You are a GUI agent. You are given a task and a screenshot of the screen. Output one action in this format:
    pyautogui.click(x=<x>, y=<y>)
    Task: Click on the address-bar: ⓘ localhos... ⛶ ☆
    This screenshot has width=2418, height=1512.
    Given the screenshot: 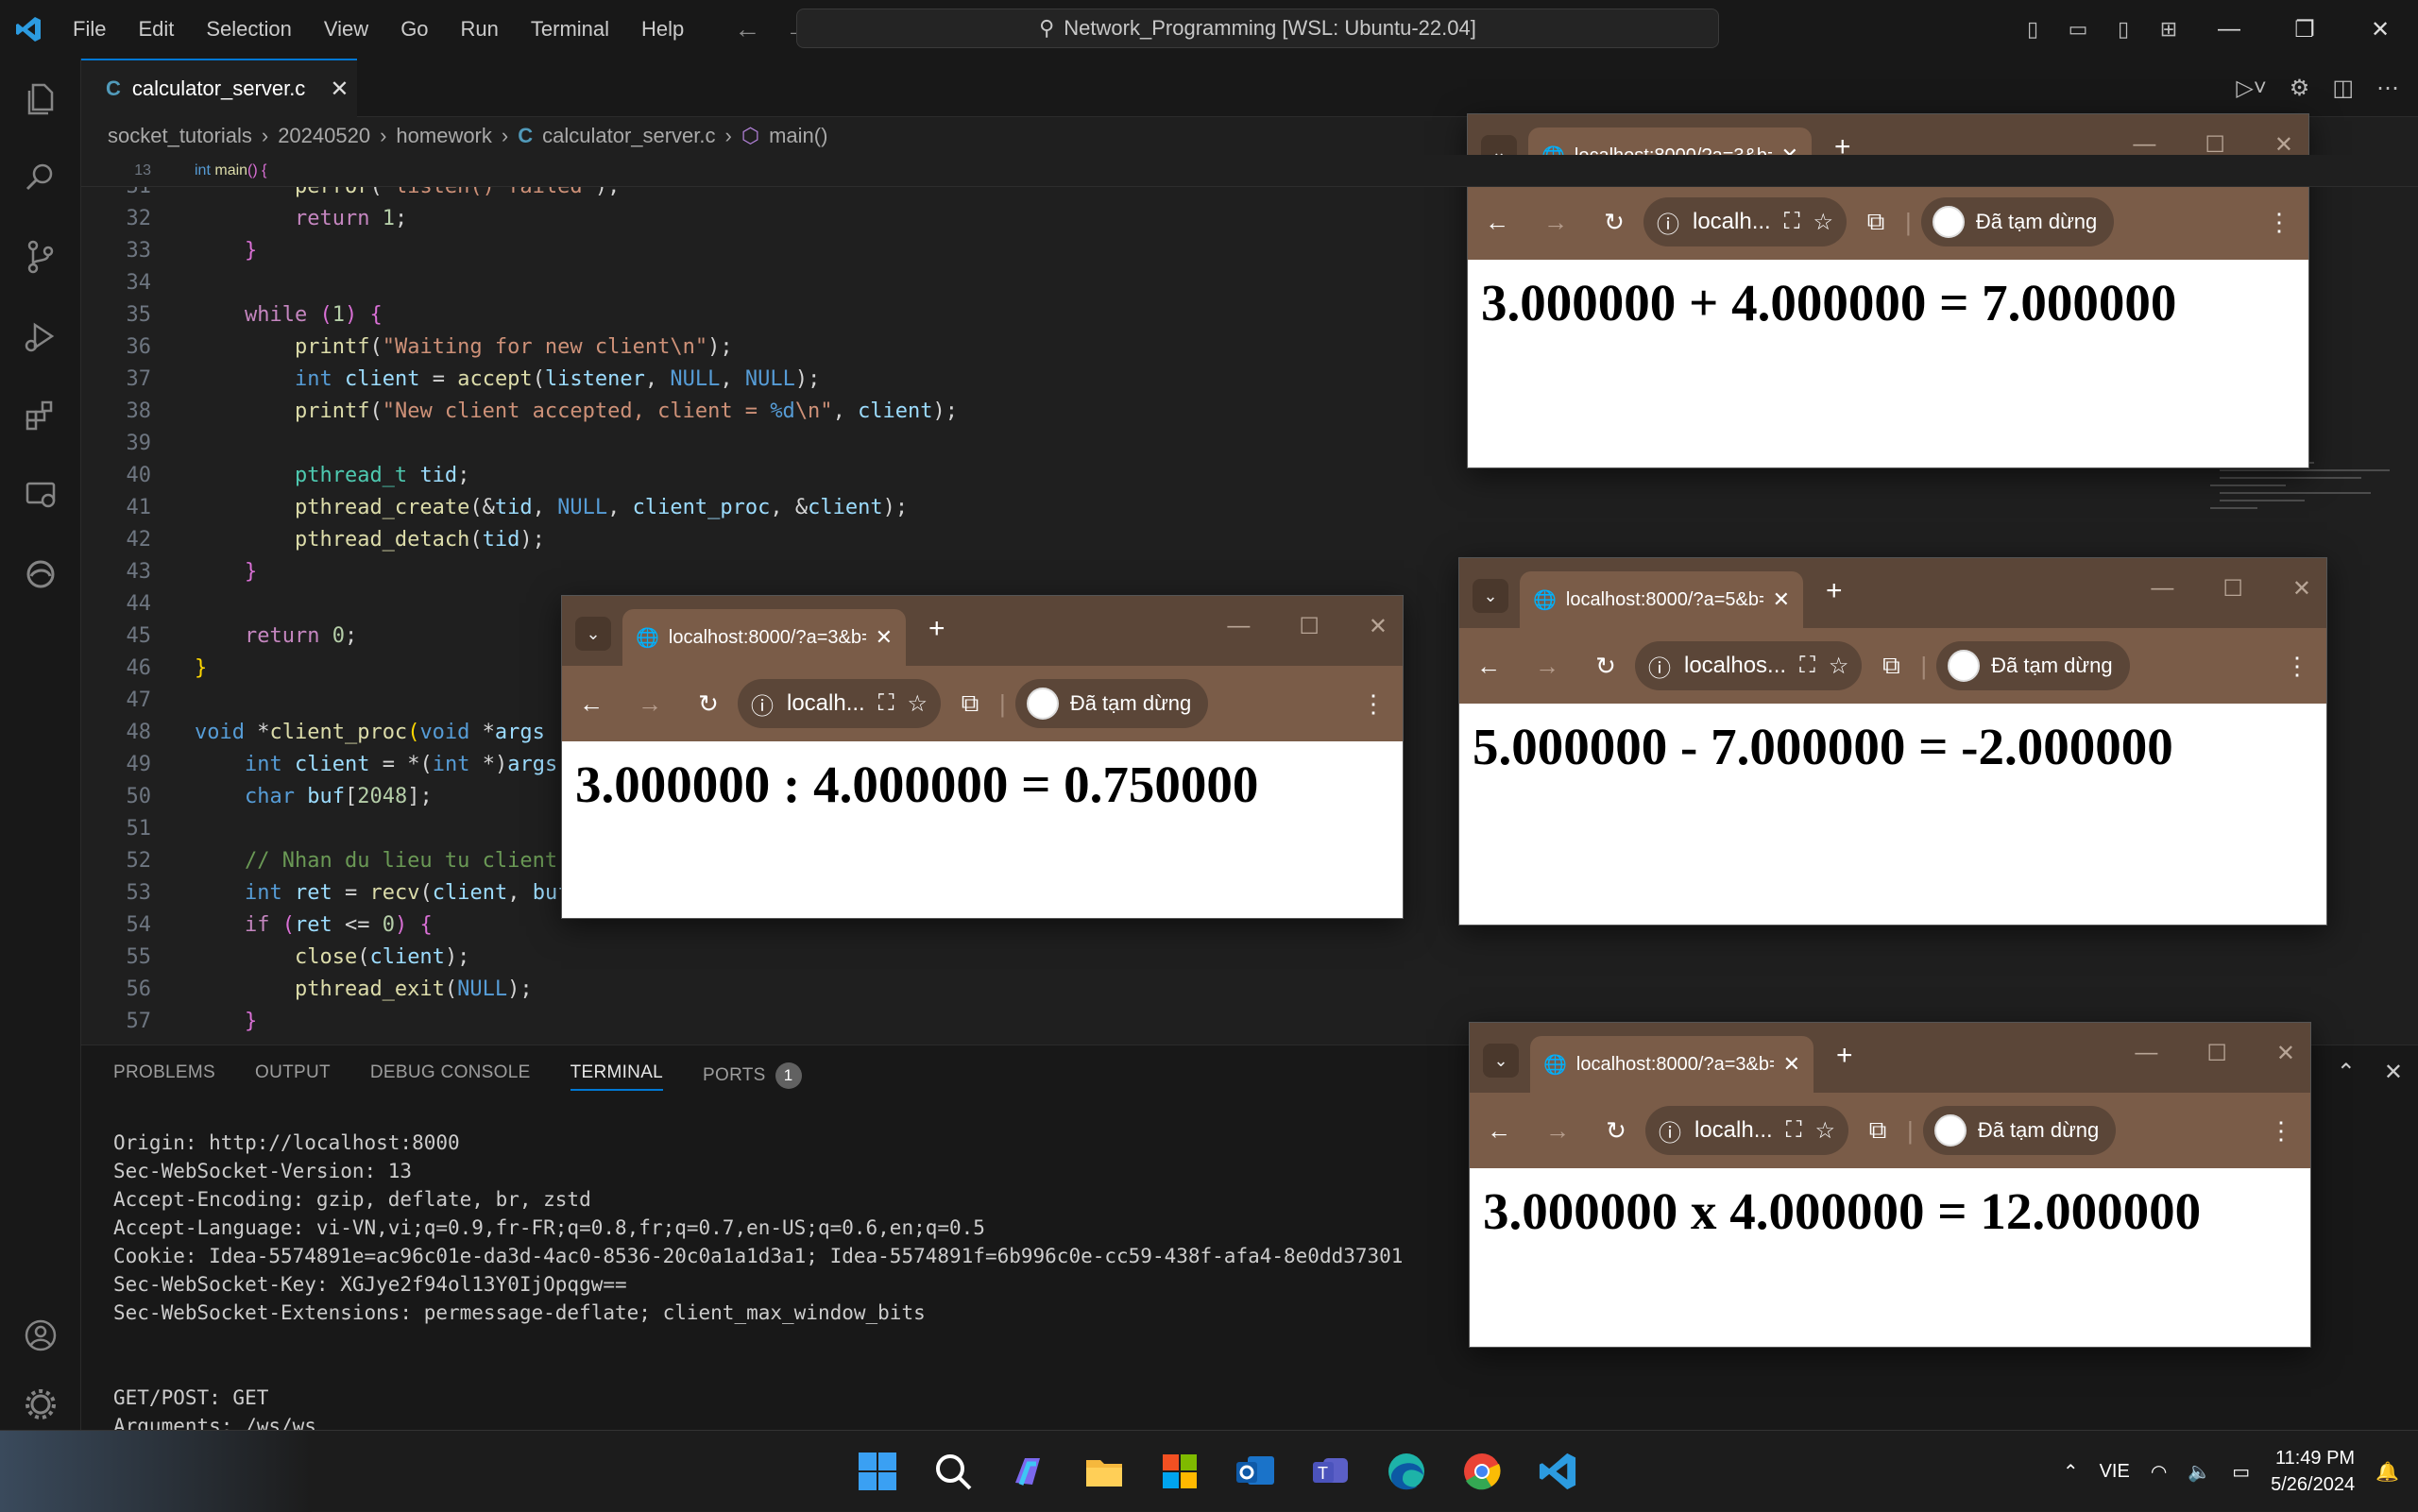 What is the action you would take?
    pyautogui.click(x=1749, y=666)
    